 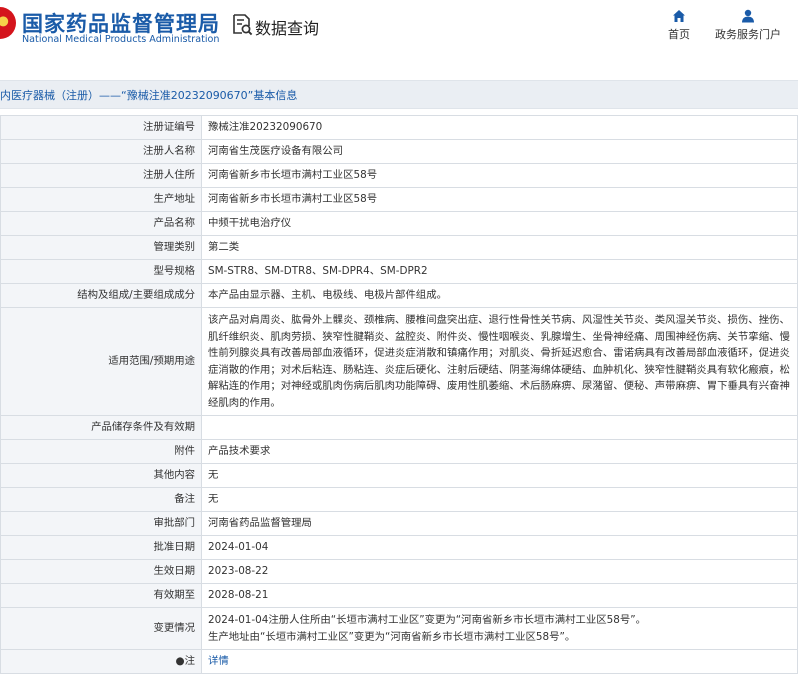 I want to click on field-label: 附件, so click(x=101, y=451).